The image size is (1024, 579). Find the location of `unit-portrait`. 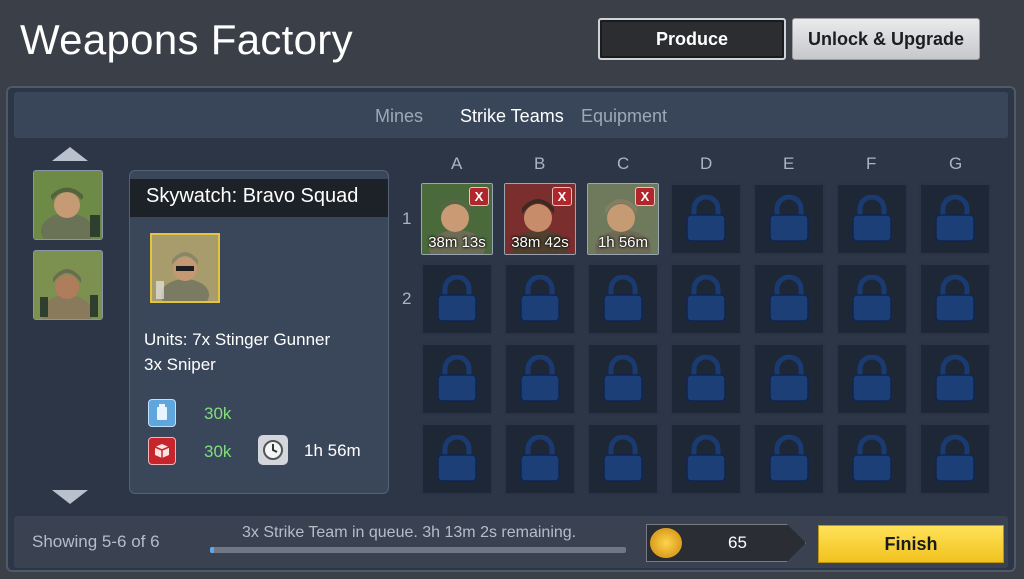

unit-portrait is located at coordinates (185, 268).